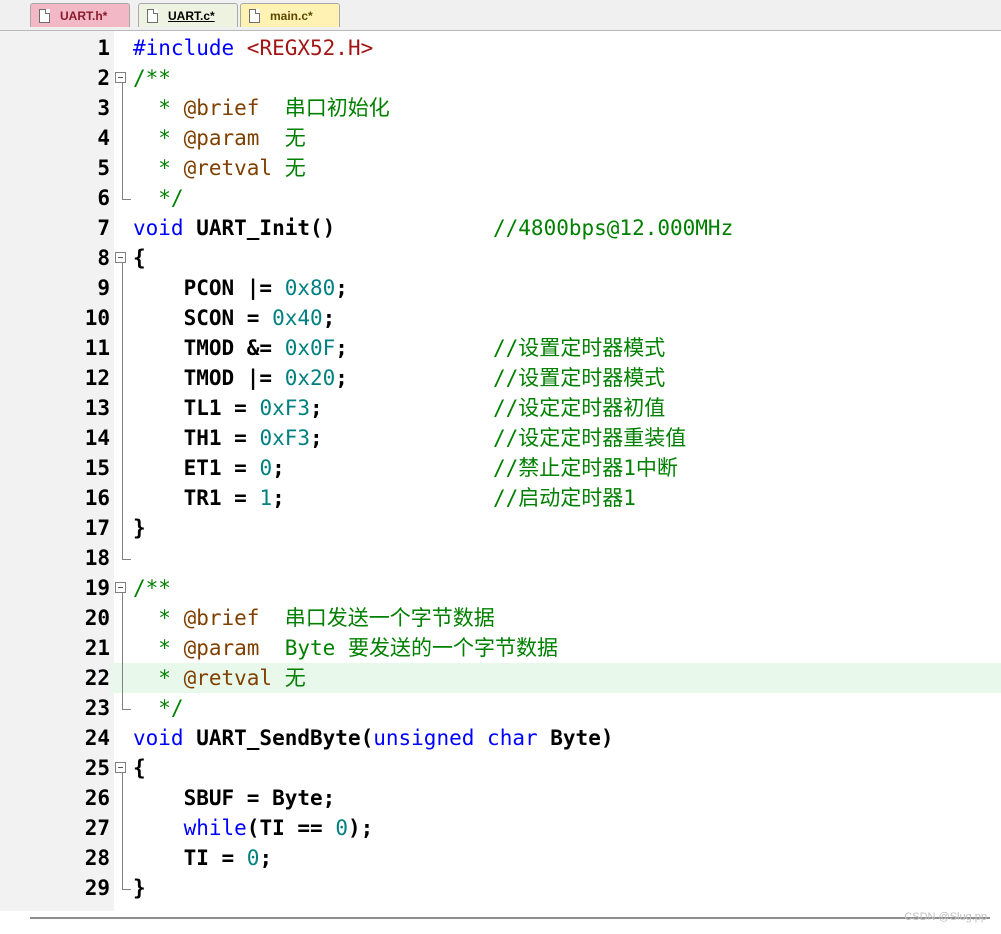  I want to click on code-line: 7 void UART_Init() //4800bps@12.000MHz, so click(500, 228).